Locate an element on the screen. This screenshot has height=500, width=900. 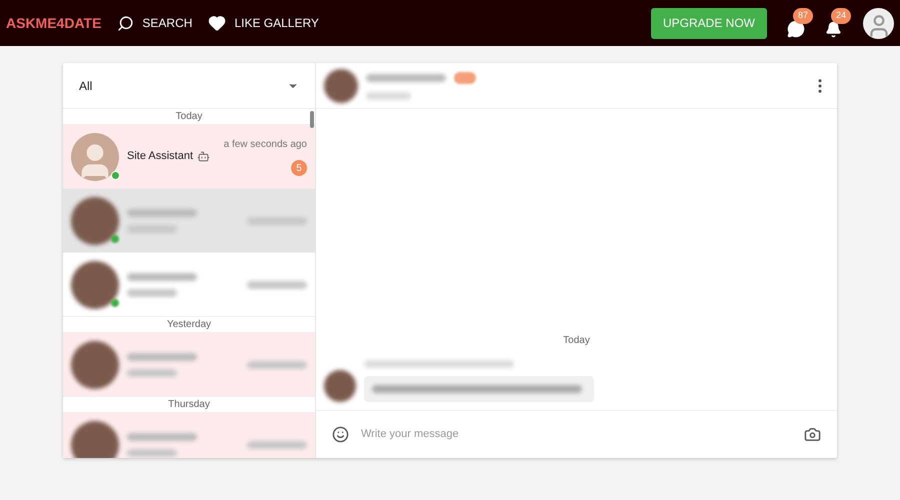
emoji-icon is located at coordinates (340, 434).